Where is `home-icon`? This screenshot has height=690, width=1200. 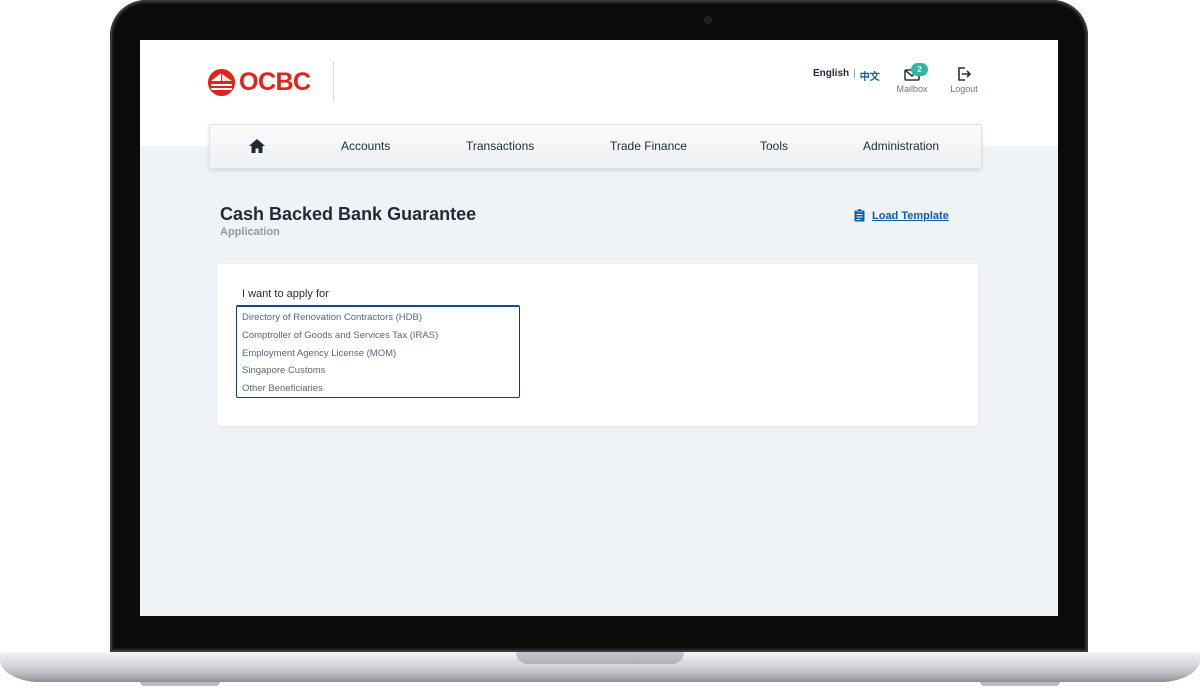
home-icon is located at coordinates (257, 146).